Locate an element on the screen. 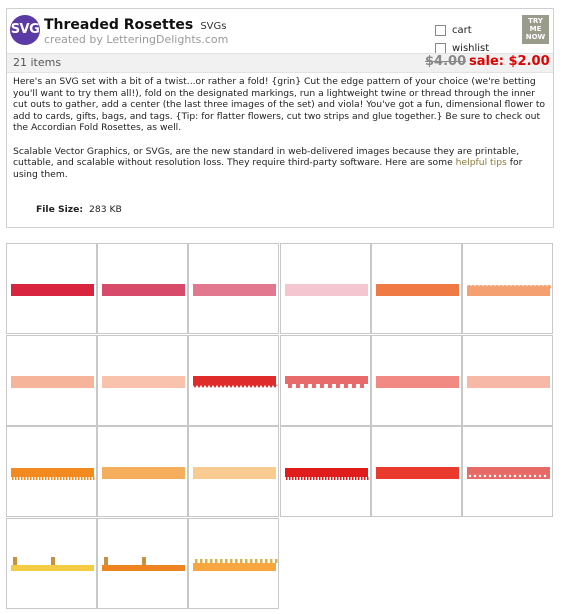 This screenshot has width=562, height=614. file-size-label: File Size: is located at coordinates (60, 209).